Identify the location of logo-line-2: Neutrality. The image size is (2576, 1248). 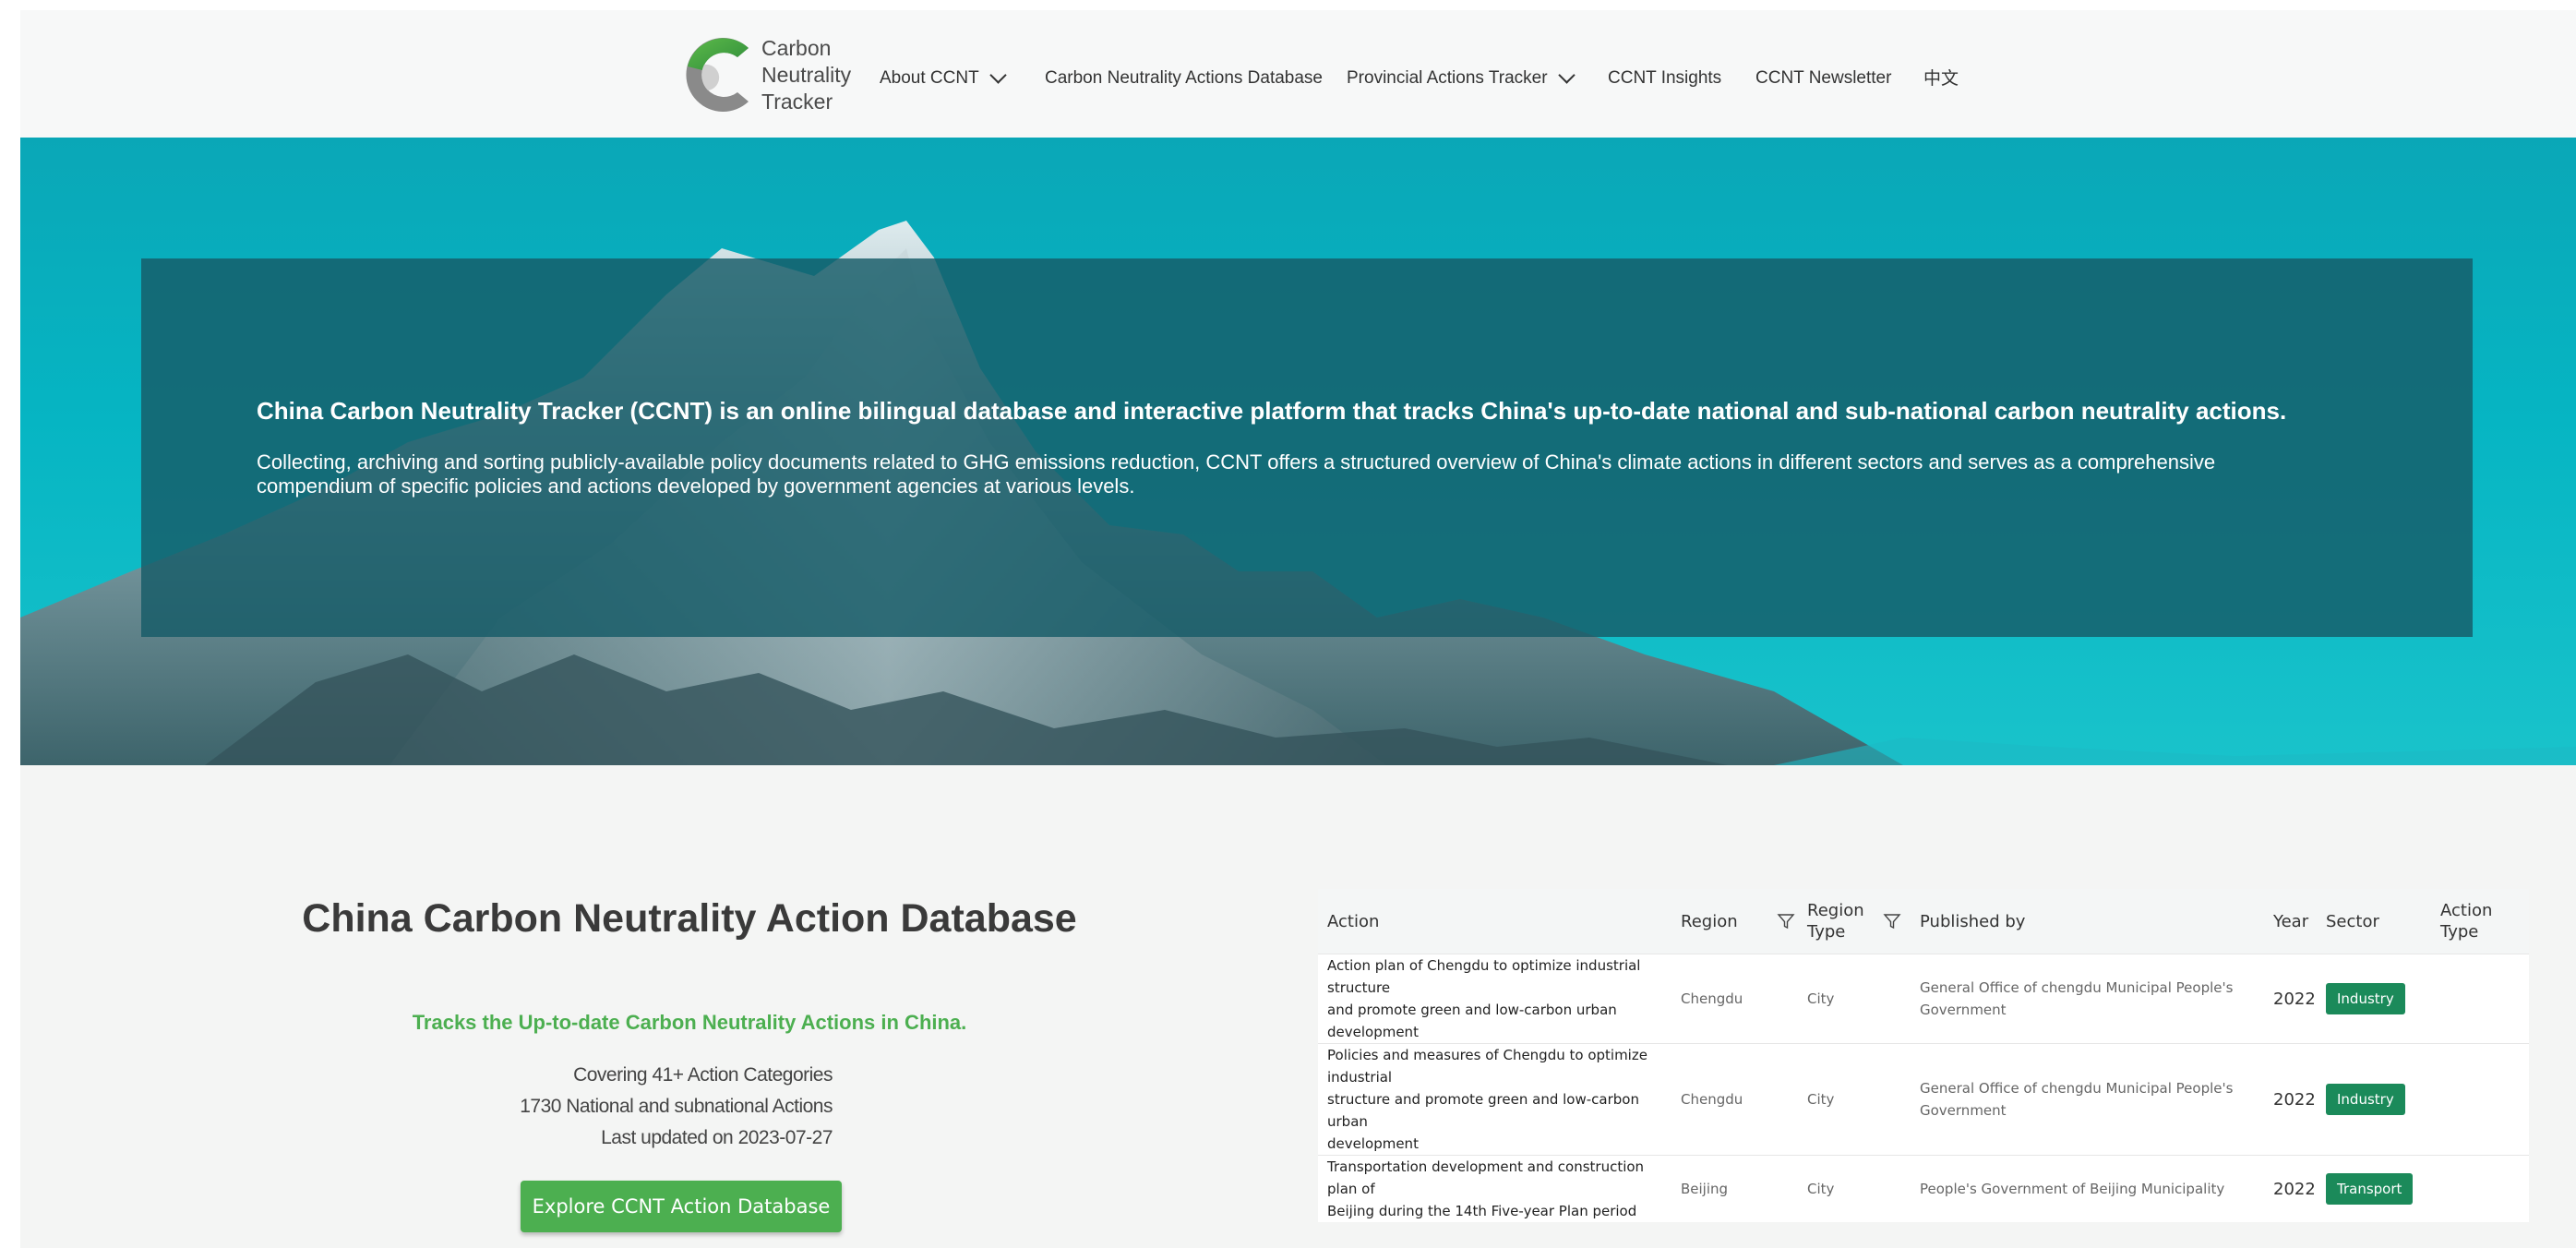
(807, 74).